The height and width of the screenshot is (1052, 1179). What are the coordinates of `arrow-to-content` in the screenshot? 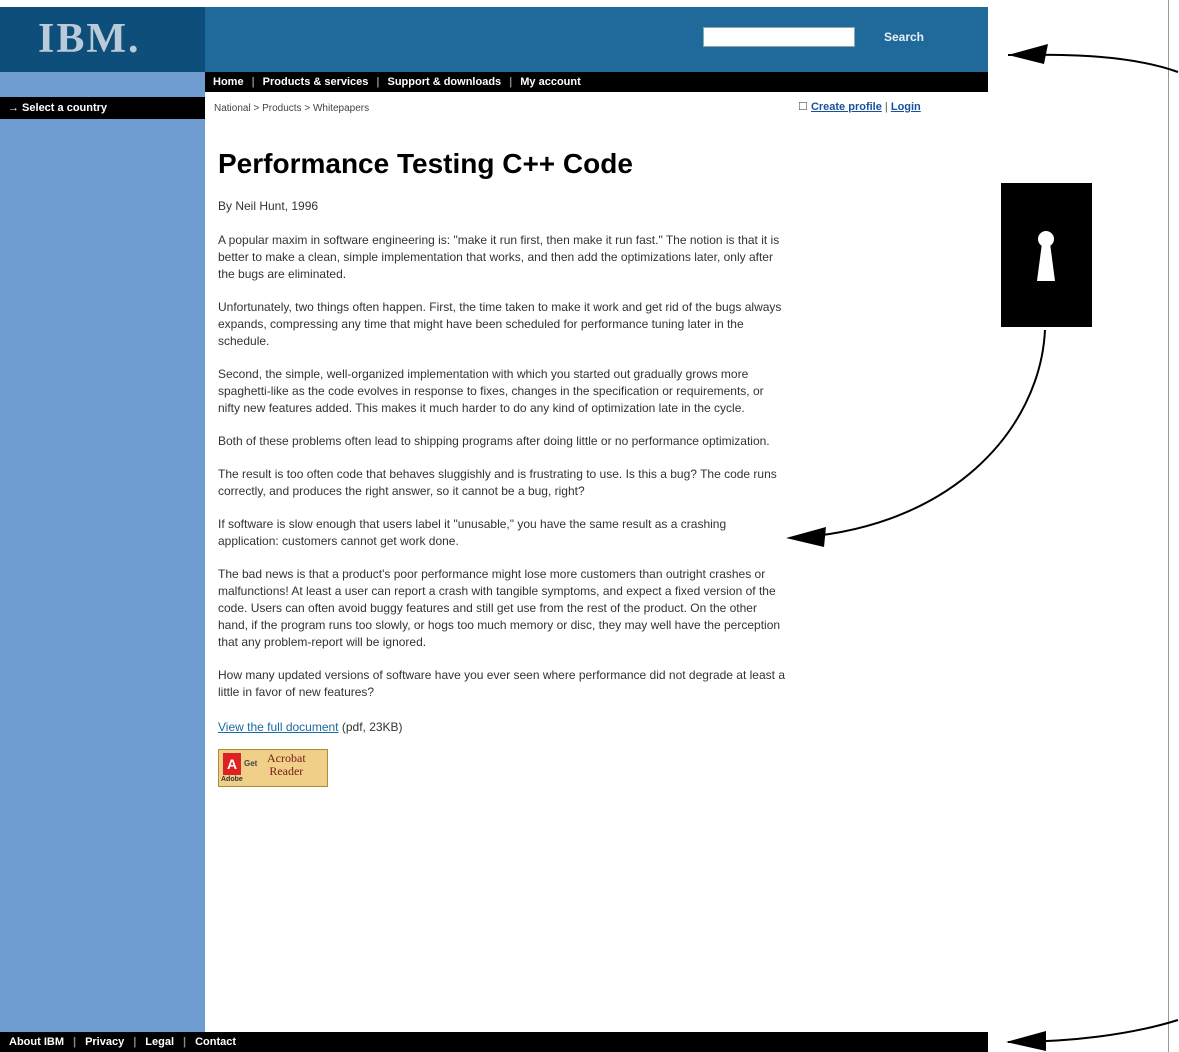 It's located at (917, 434).